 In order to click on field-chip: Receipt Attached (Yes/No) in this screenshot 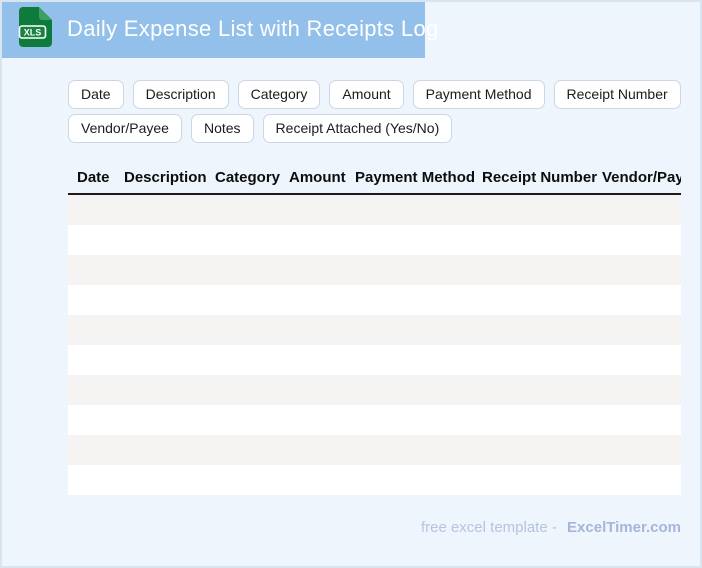, I will do `click(357, 128)`.